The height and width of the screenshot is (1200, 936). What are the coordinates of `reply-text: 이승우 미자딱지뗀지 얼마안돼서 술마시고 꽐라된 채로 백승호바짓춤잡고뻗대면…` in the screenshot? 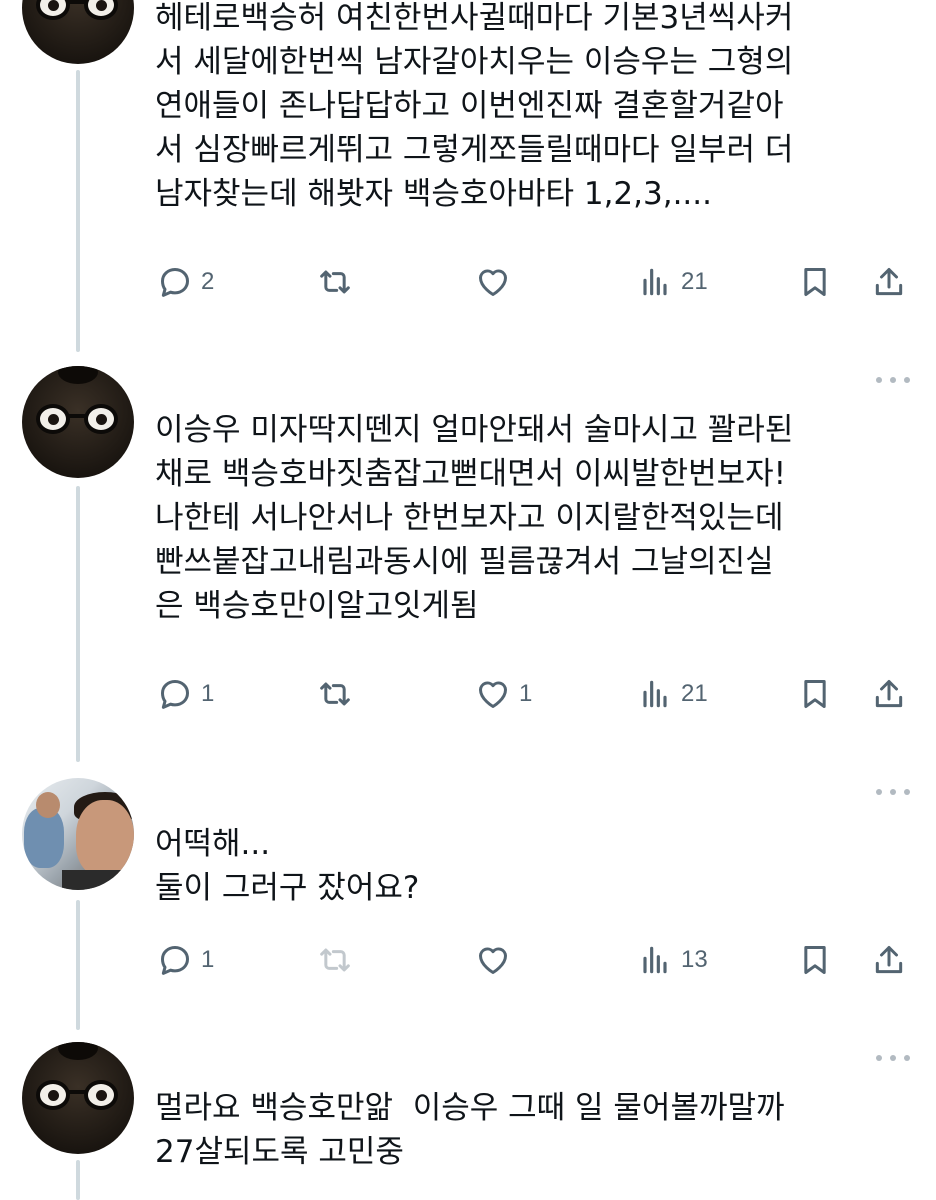 It's located at (474, 518).